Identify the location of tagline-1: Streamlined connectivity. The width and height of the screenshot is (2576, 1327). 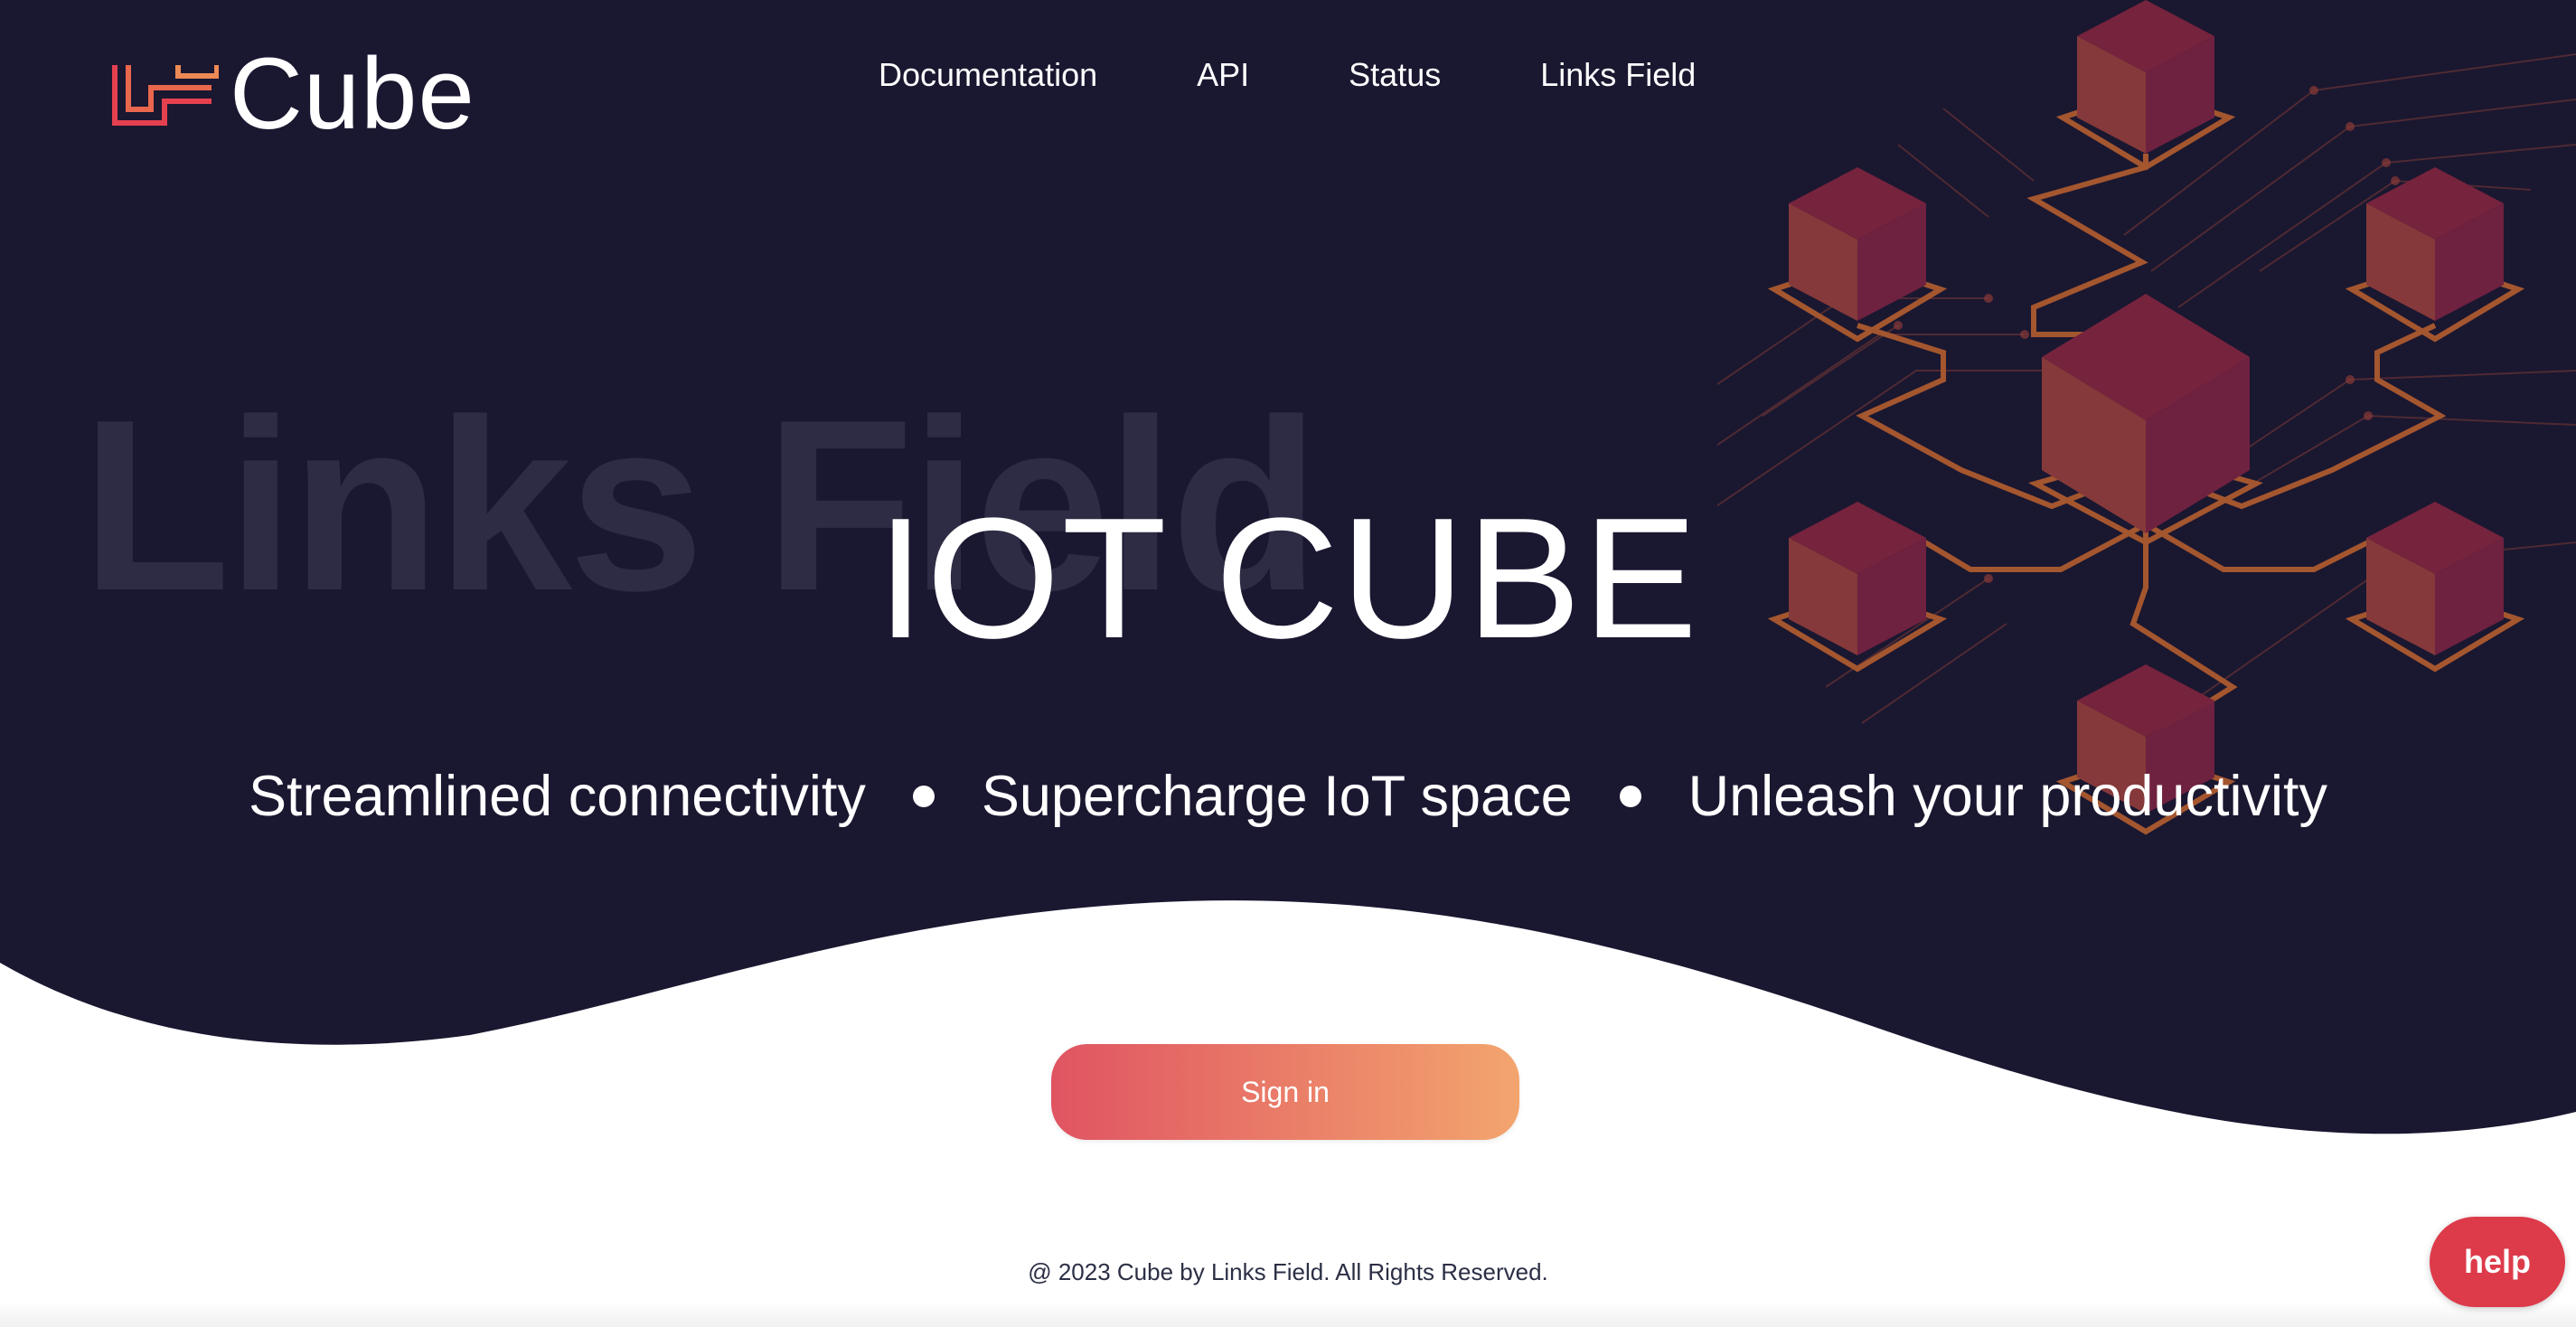
(558, 797).